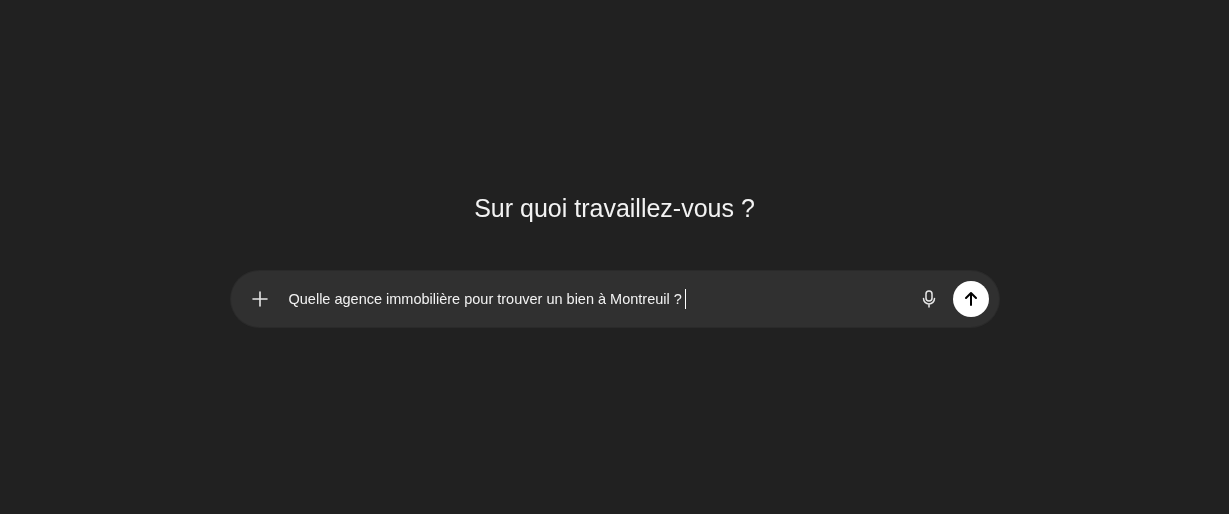  I want to click on message-field: Quelle agence immobilière pour trouver un bien à Montreuil ?, so click(614, 299).